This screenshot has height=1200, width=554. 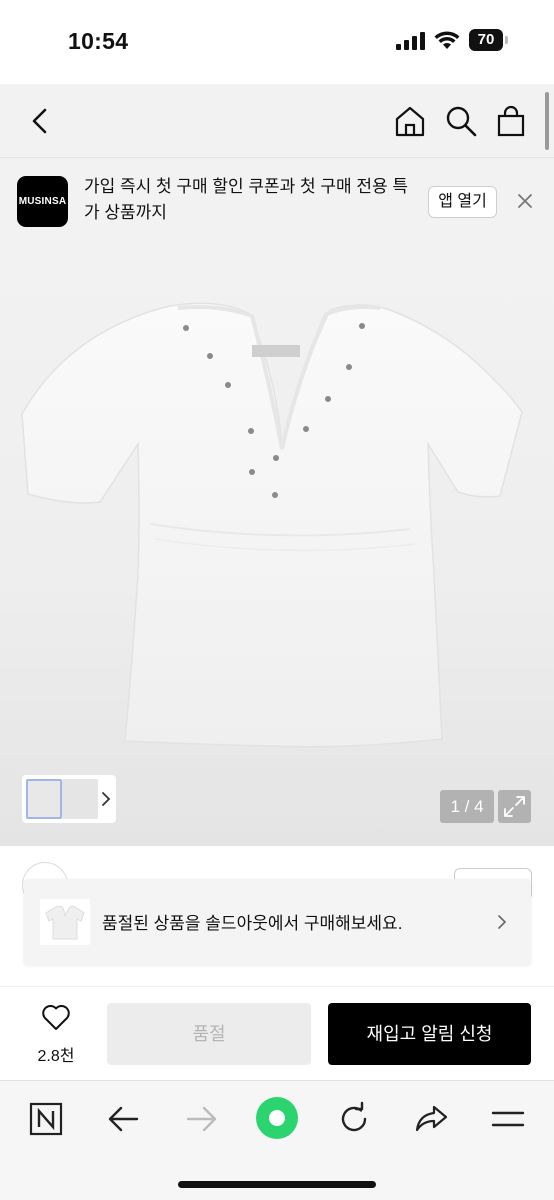 What do you see at coordinates (525, 201) in the screenshot?
I see `close-icon` at bounding box center [525, 201].